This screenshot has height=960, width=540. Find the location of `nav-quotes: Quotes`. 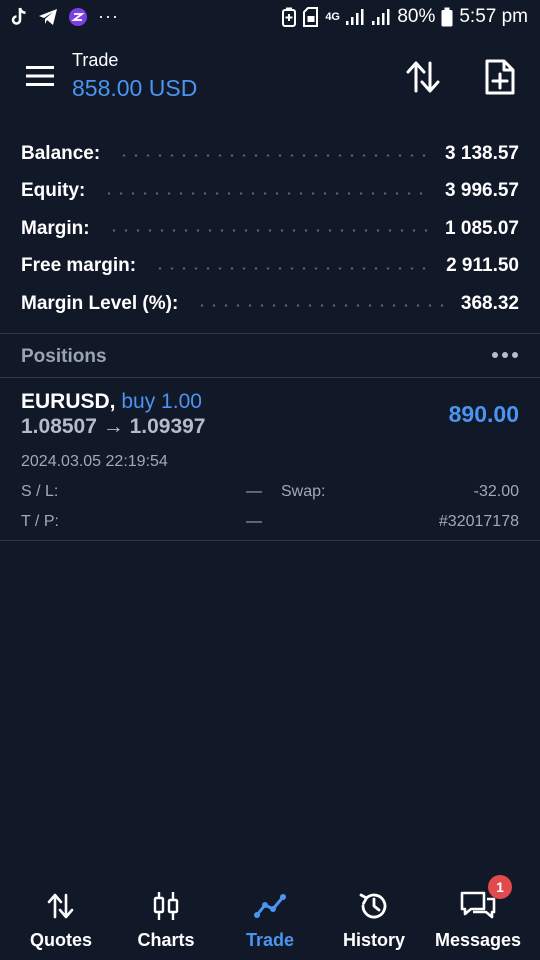

nav-quotes: Quotes is located at coordinates (61, 920).